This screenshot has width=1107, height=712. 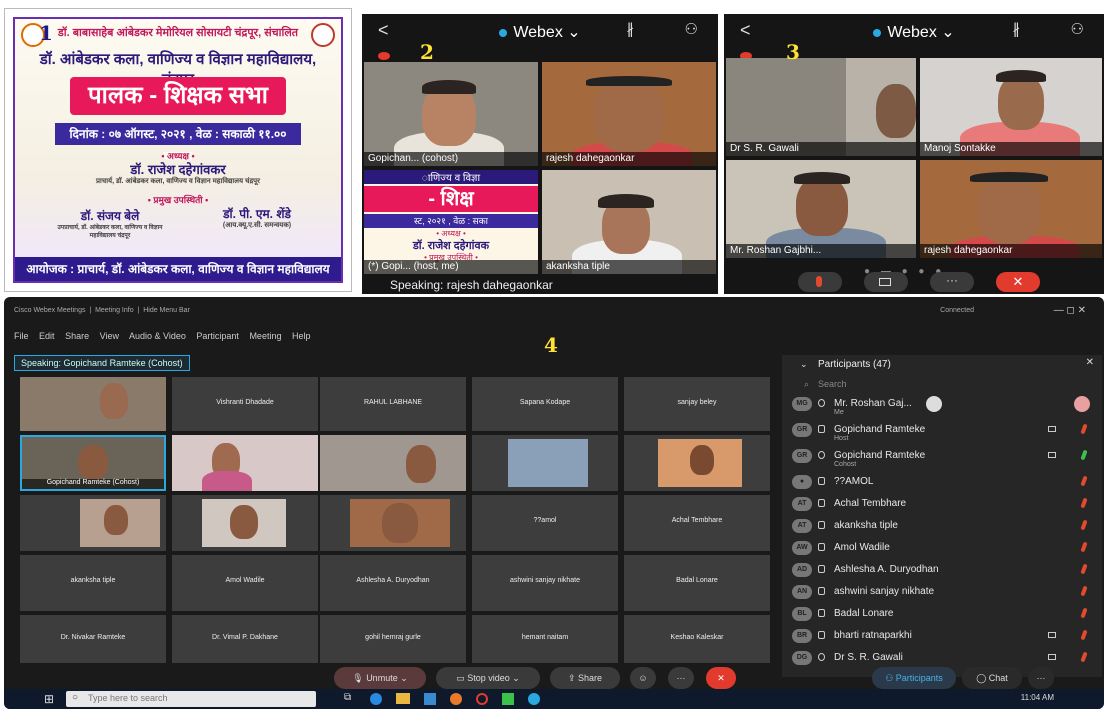 What do you see at coordinates (456, 699) in the screenshot?
I see `firefox-icon` at bounding box center [456, 699].